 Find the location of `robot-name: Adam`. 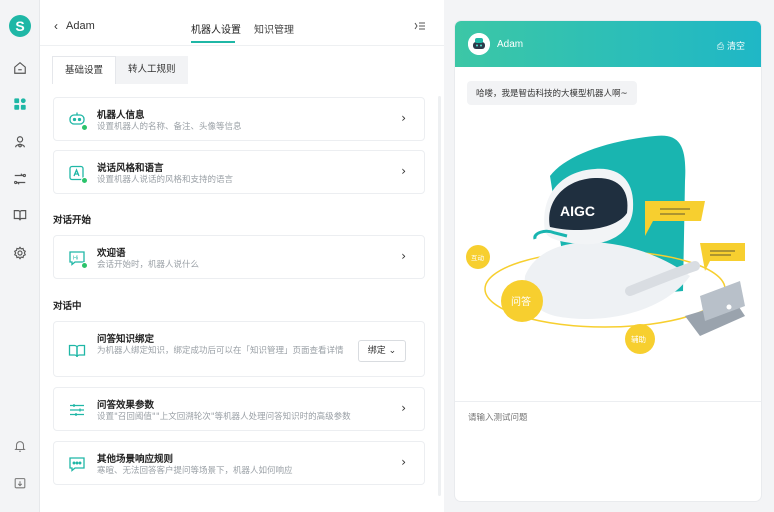

robot-name: Adam is located at coordinates (80, 26).